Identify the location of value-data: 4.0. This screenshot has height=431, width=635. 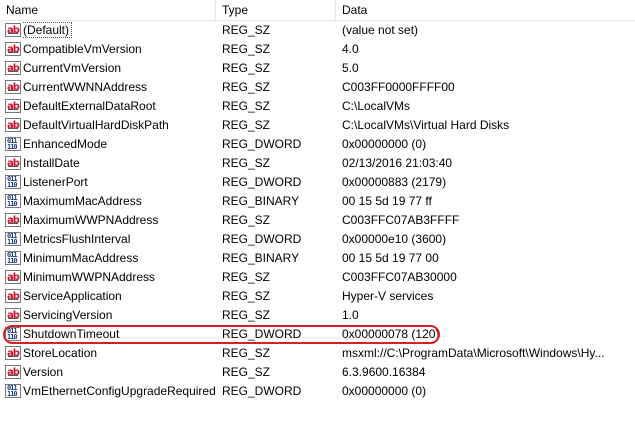
(350, 49).